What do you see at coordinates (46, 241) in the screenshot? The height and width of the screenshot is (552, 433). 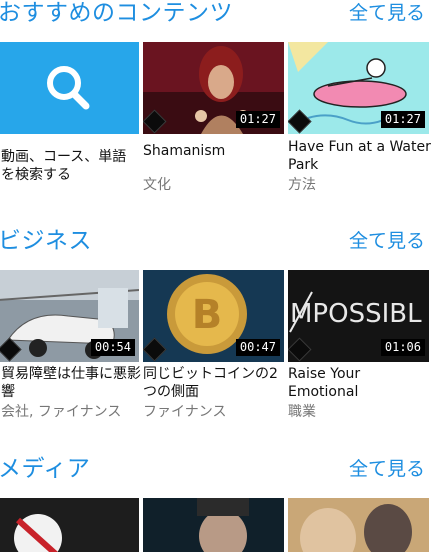 I see `section-title: ビジネス` at bounding box center [46, 241].